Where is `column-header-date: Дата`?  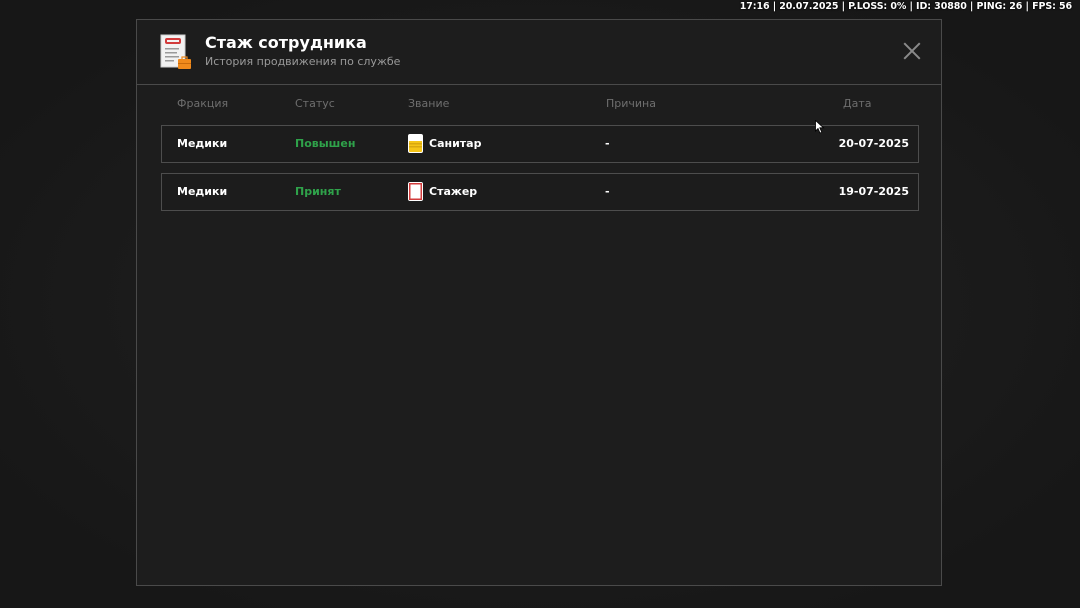
column-header-date: Дата is located at coordinates (857, 103).